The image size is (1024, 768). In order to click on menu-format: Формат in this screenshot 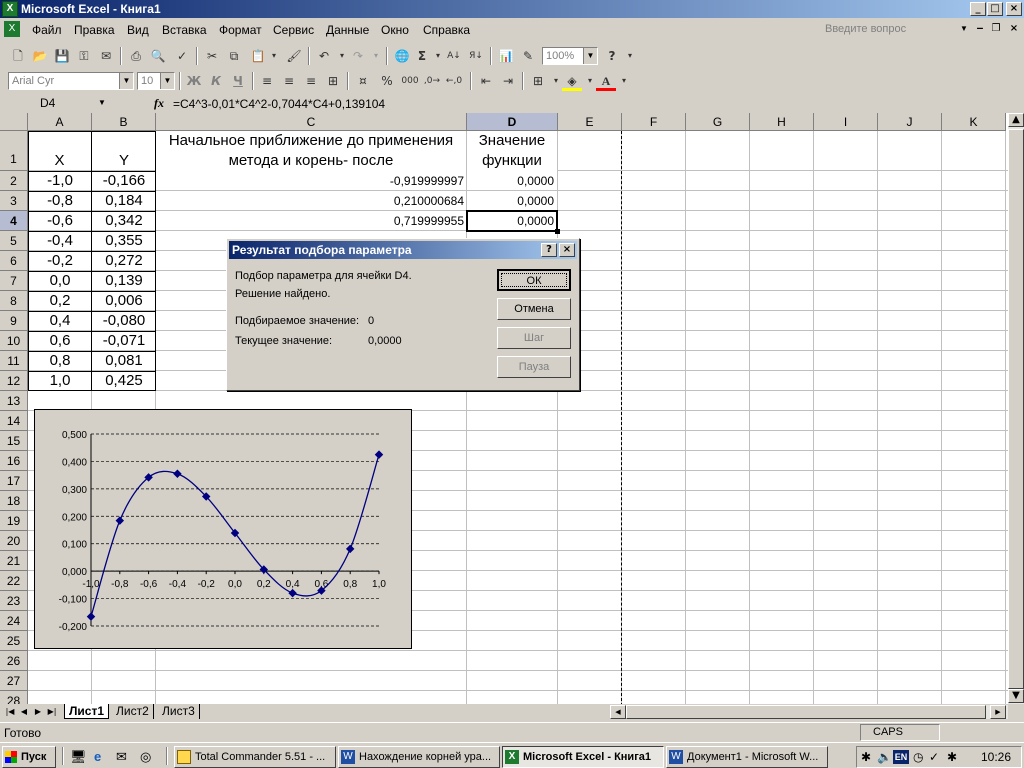, I will do `click(240, 30)`.